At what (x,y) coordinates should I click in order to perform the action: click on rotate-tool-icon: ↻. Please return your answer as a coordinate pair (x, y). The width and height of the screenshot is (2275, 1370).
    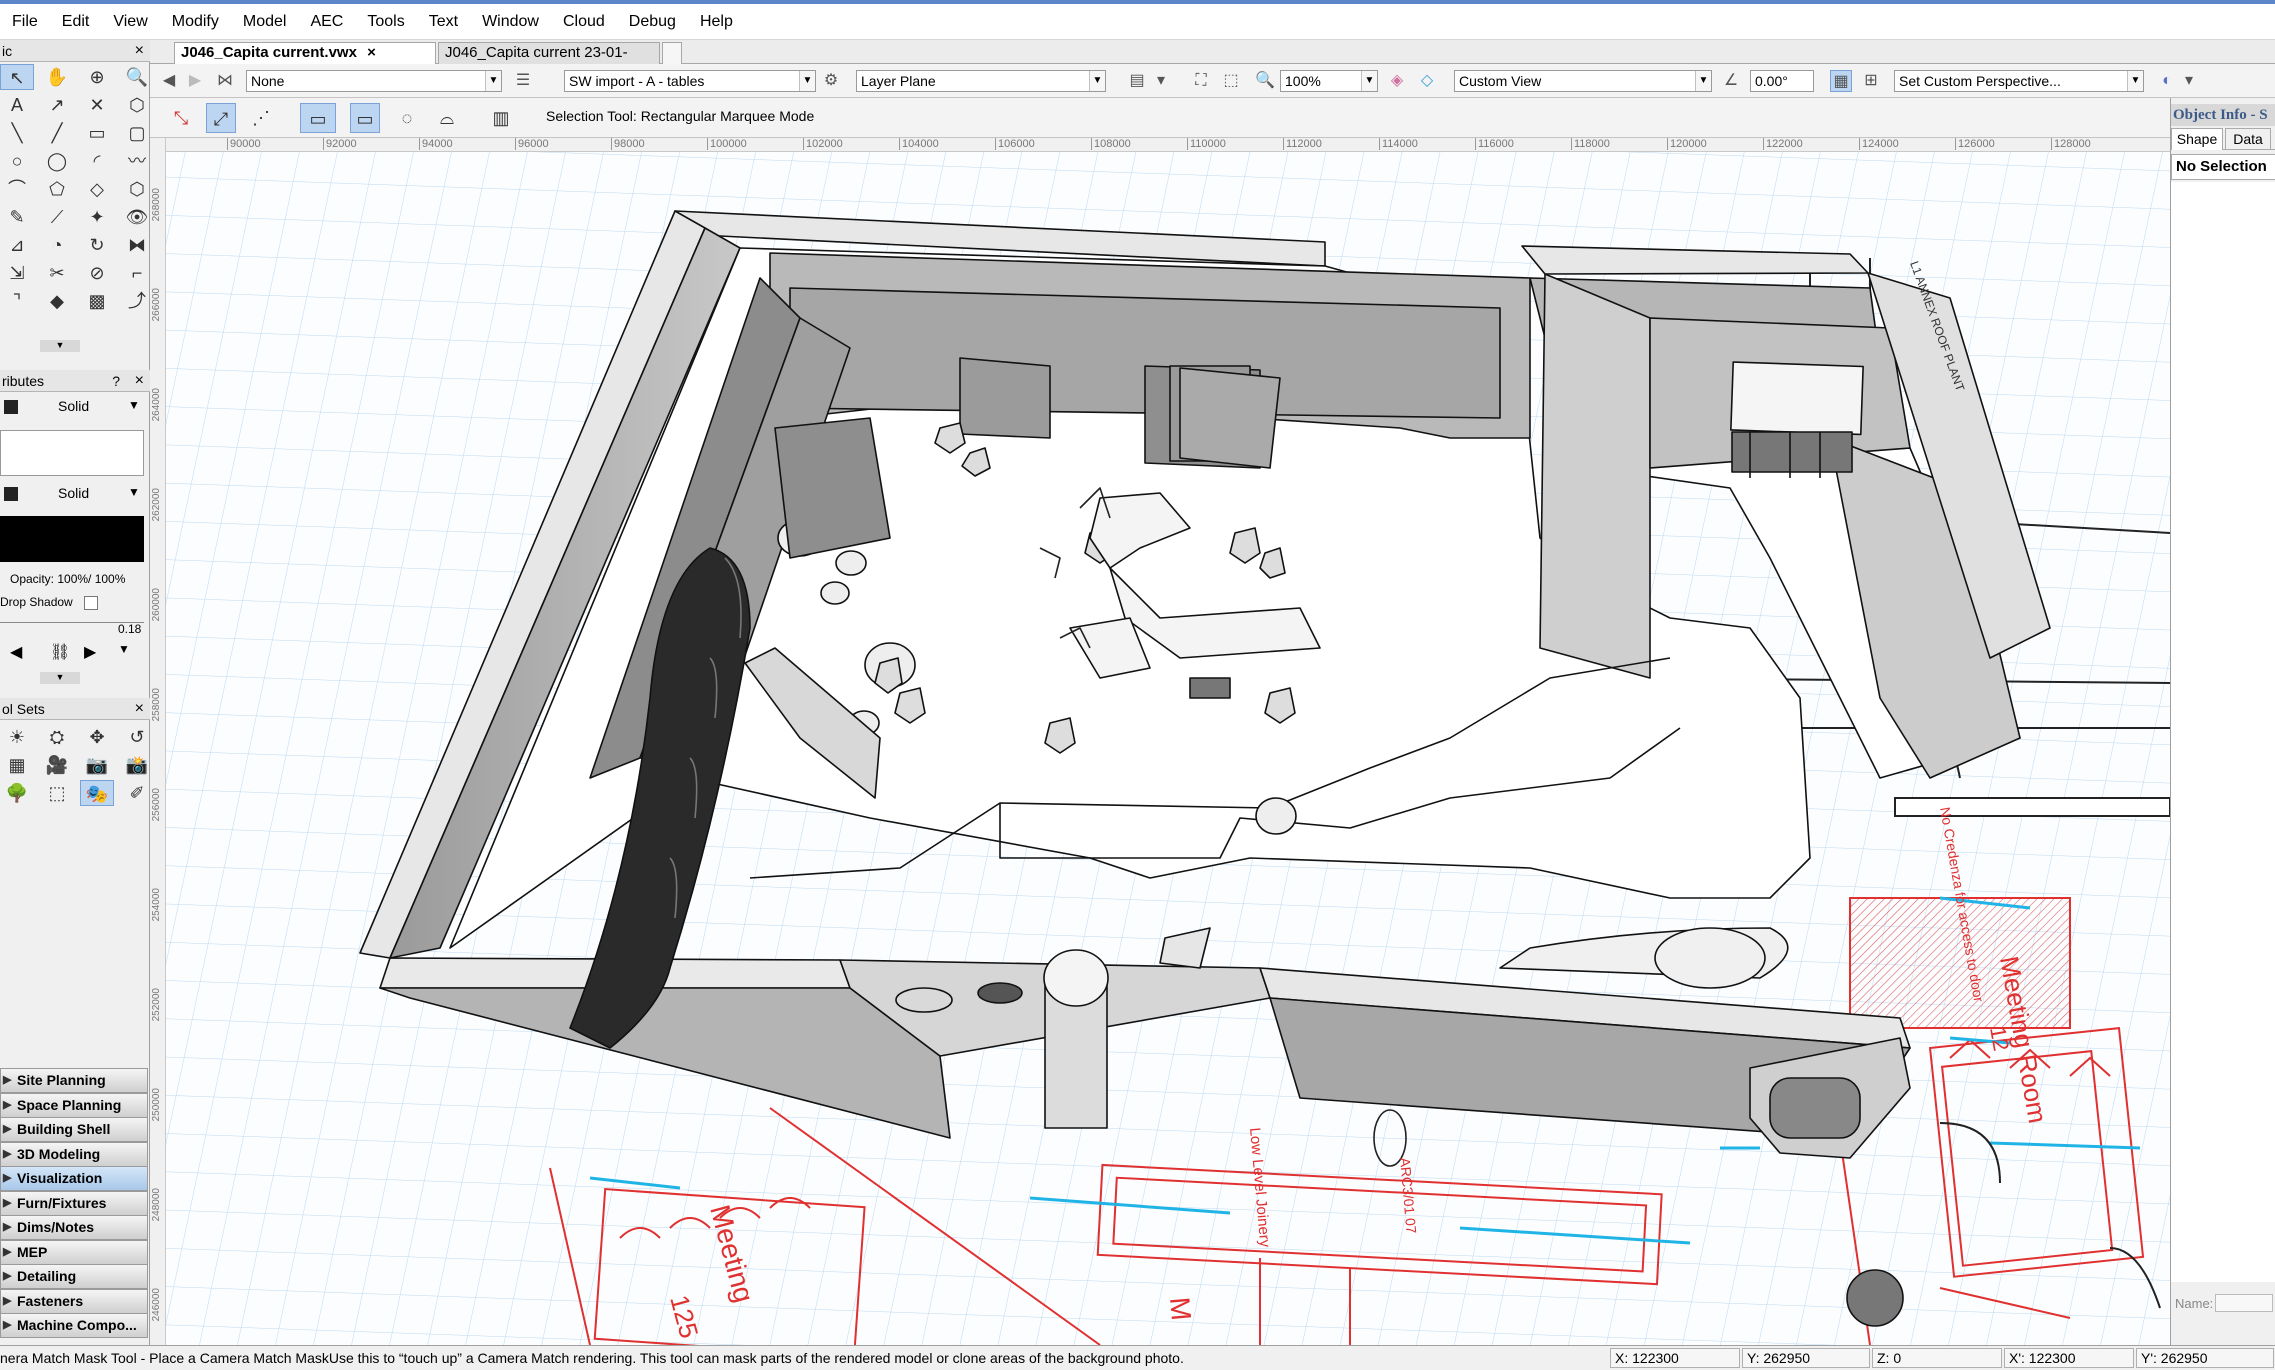
    Looking at the image, I should click on (97, 245).